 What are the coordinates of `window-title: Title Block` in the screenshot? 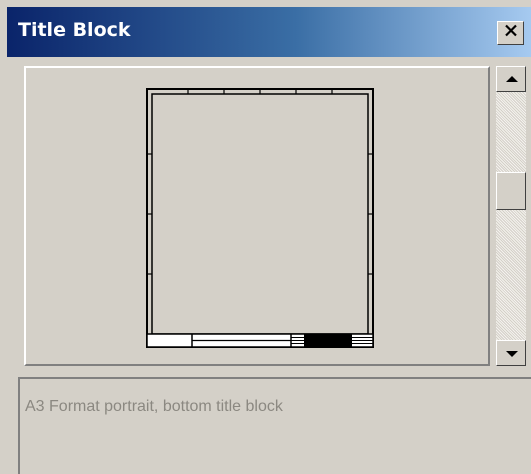 It's located at (74, 30).